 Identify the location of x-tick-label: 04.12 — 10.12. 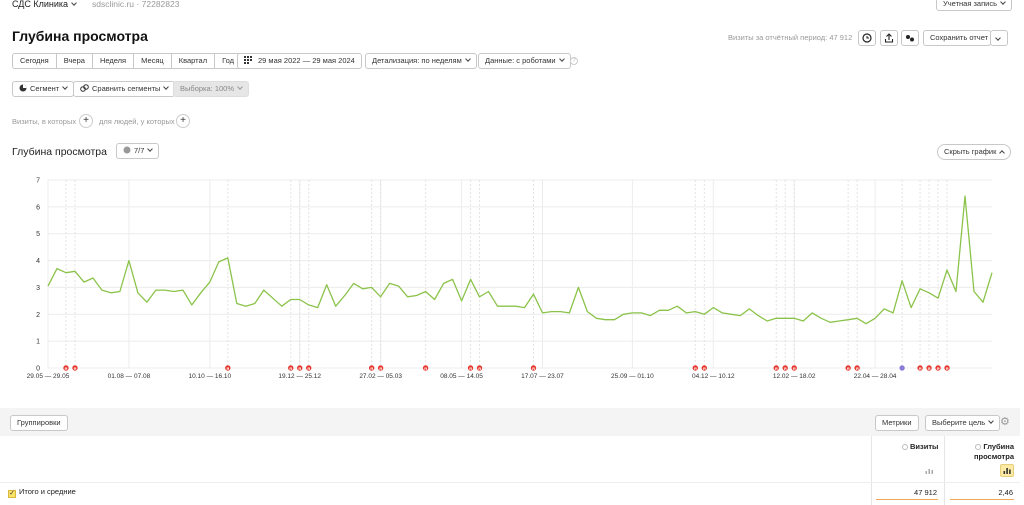
(713, 376).